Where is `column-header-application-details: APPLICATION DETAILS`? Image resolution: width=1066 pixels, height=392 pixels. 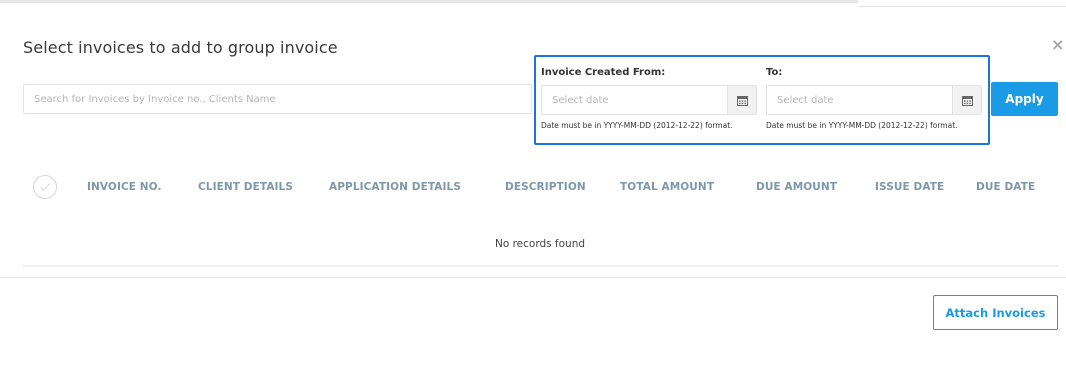
column-header-application-details: APPLICATION DETAILS is located at coordinates (395, 187).